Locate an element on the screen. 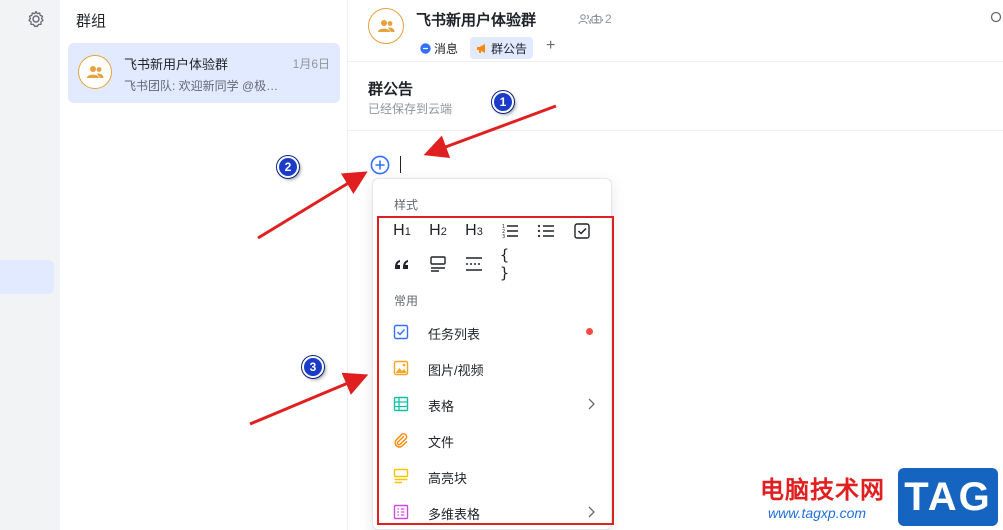 Image resolution: width=1003 pixels, height=530 pixels. header-divider is located at coordinates (675, 130).